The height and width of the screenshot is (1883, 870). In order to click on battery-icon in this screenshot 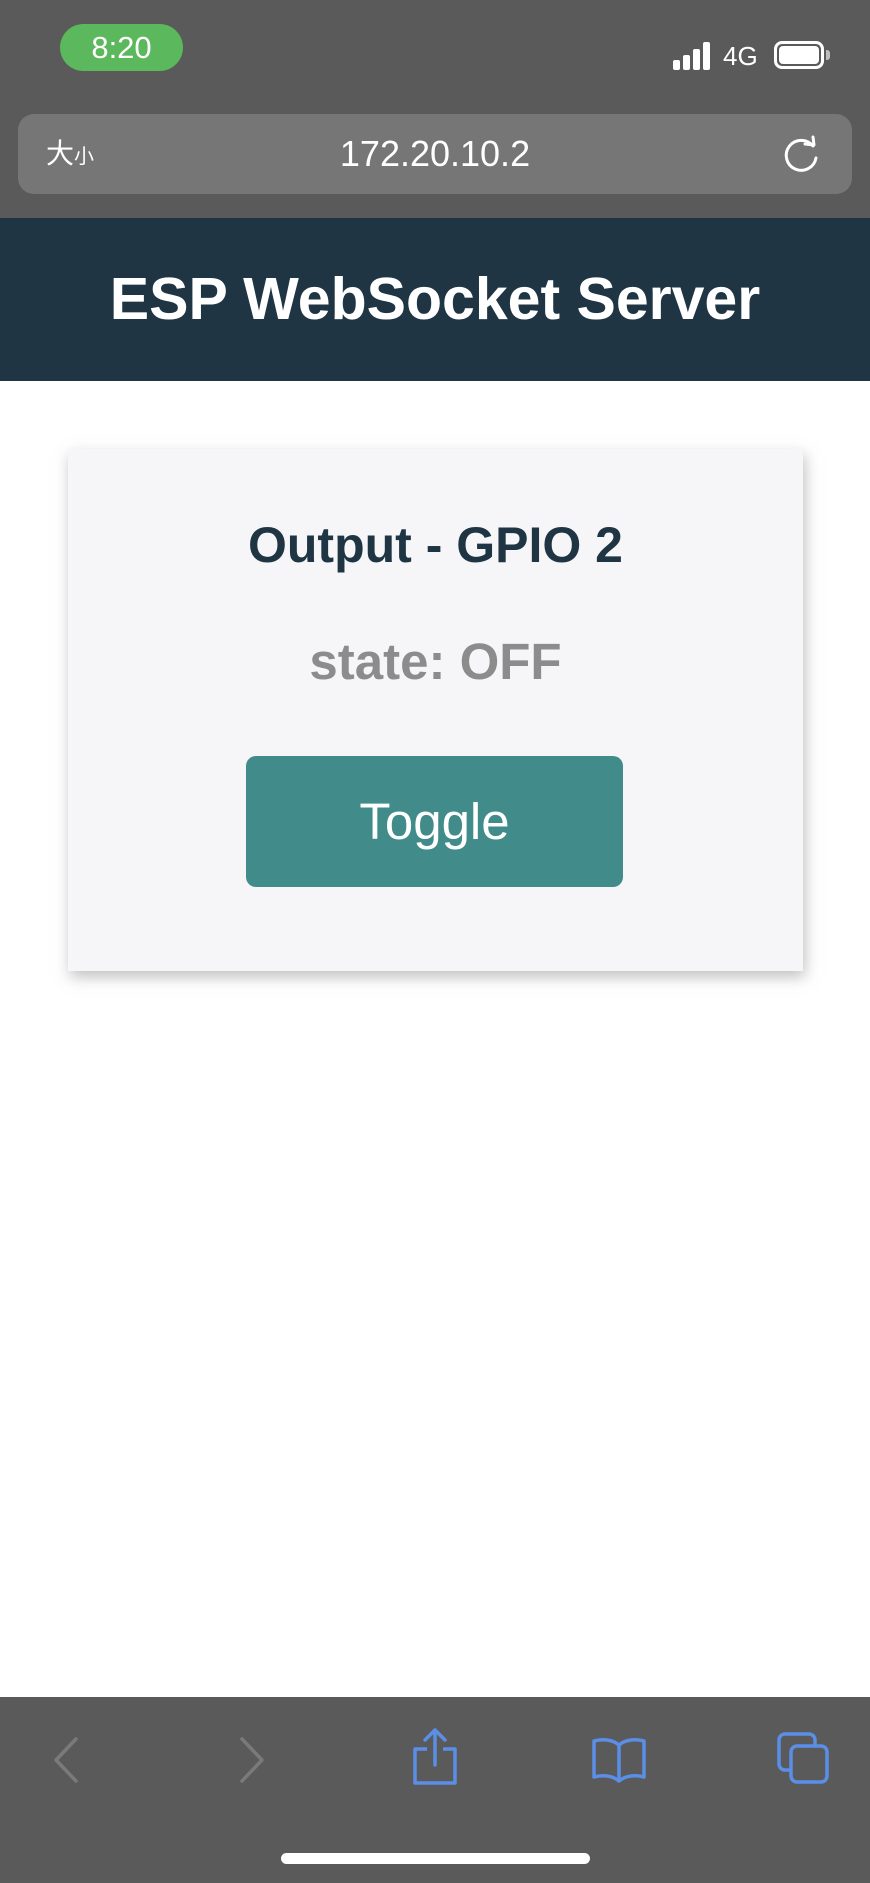, I will do `click(802, 55)`.